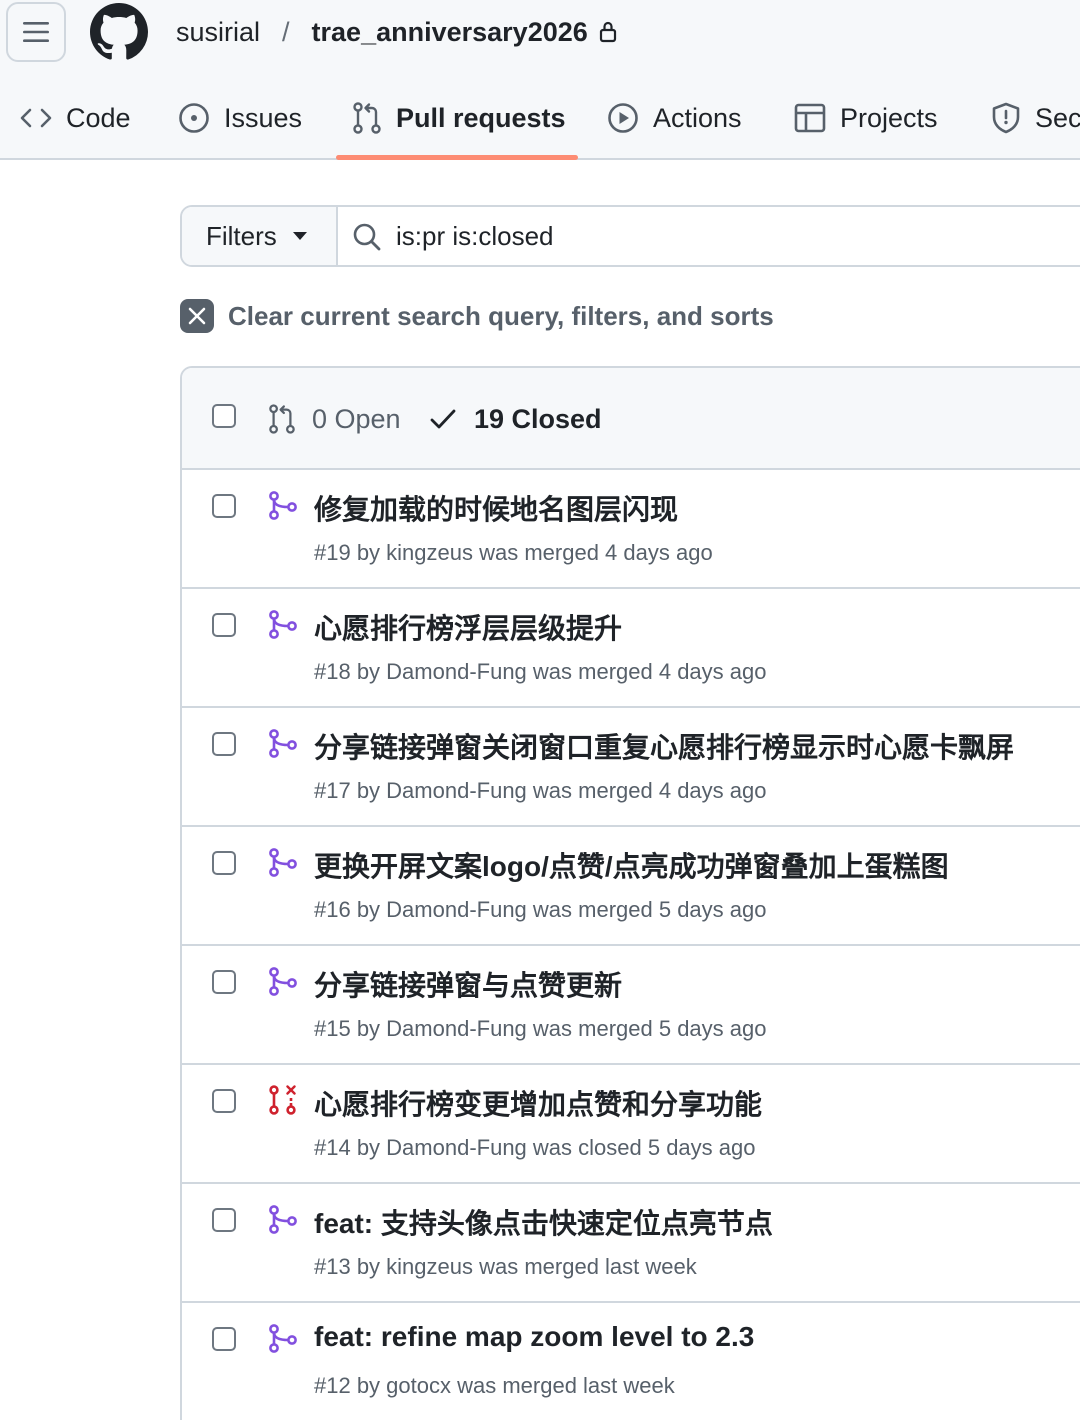 The image size is (1080, 1420). I want to click on pull-request-title: 更换开屏文案logo/点赞/点亮成功弹窗叠加上蛋糕图, so click(631, 865).